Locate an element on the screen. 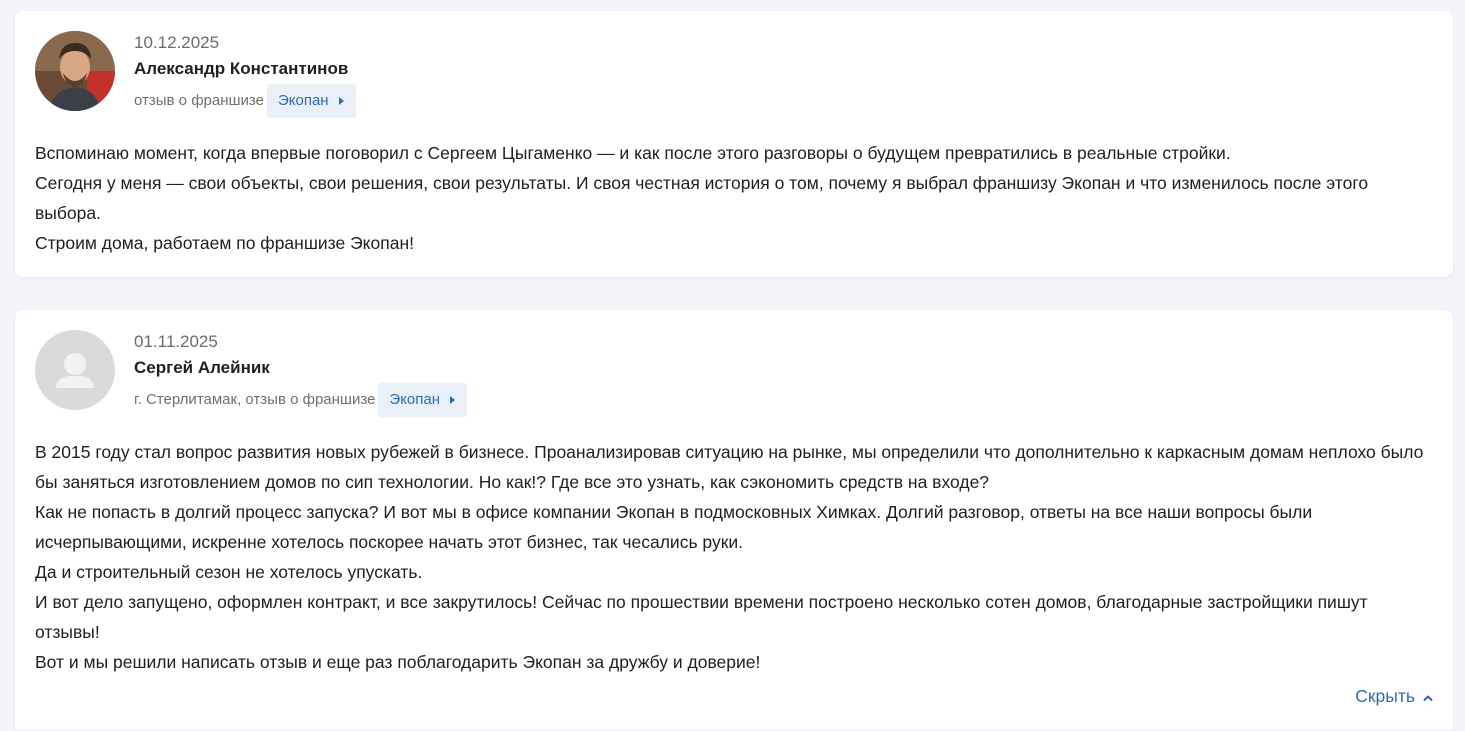 This screenshot has height=731, width=1465. review-date: 10.12.2025 is located at coordinates (177, 42).